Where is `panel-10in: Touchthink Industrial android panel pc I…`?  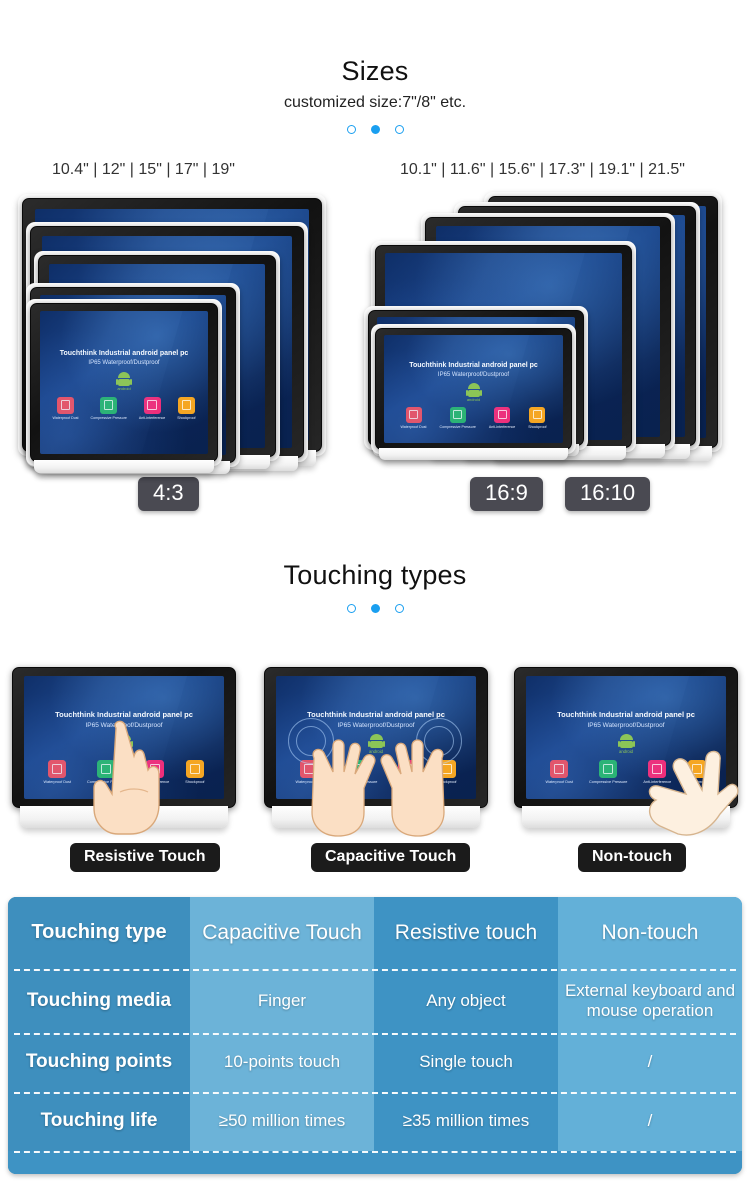 panel-10in: Touchthink Industrial android panel pc I… is located at coordinates (124, 386).